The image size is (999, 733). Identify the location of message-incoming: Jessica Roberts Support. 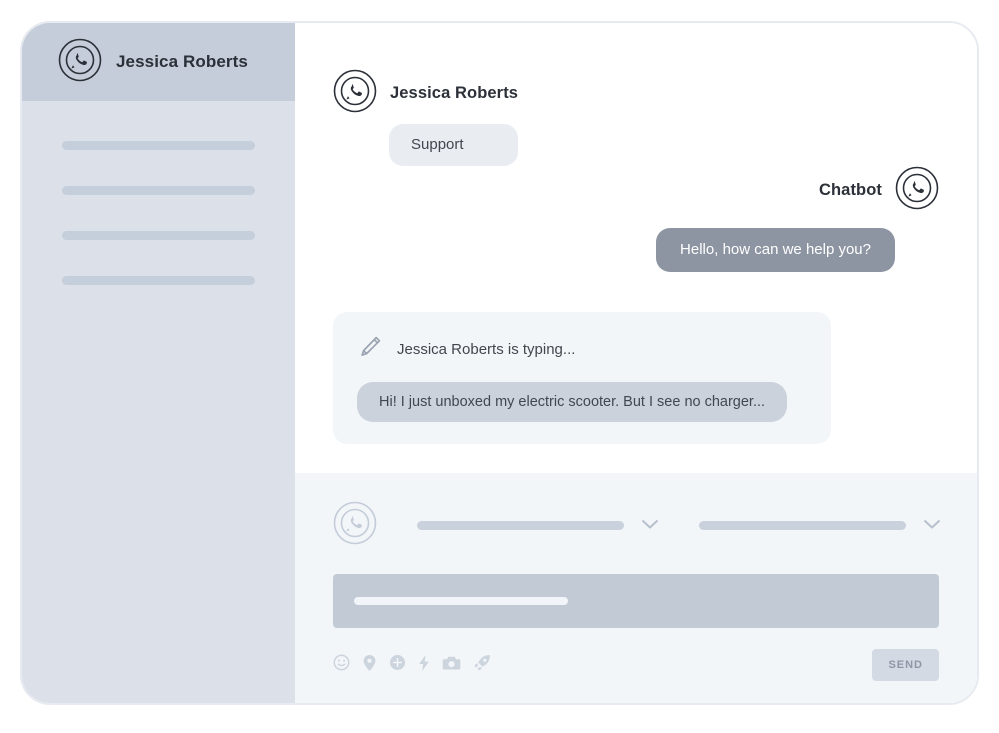
(636, 117).